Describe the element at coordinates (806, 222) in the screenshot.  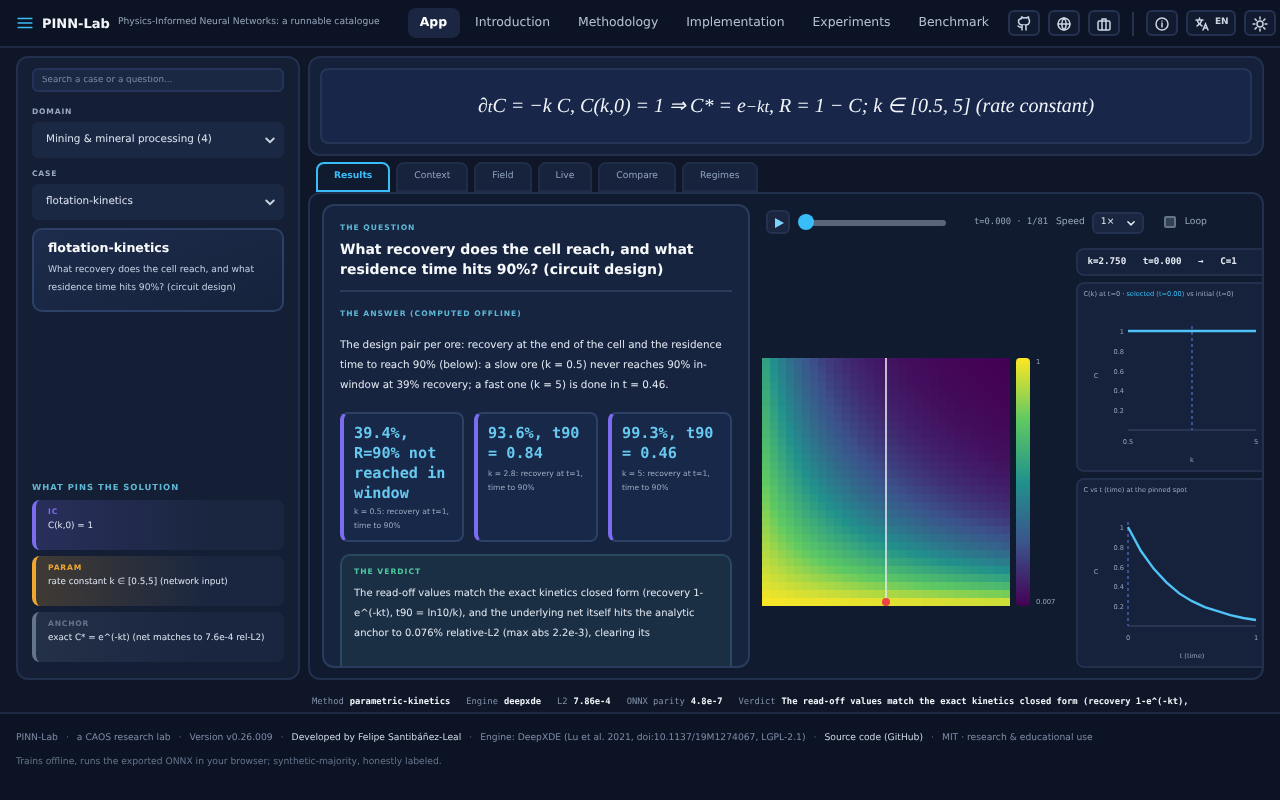
I see `slider-thumb` at that location.